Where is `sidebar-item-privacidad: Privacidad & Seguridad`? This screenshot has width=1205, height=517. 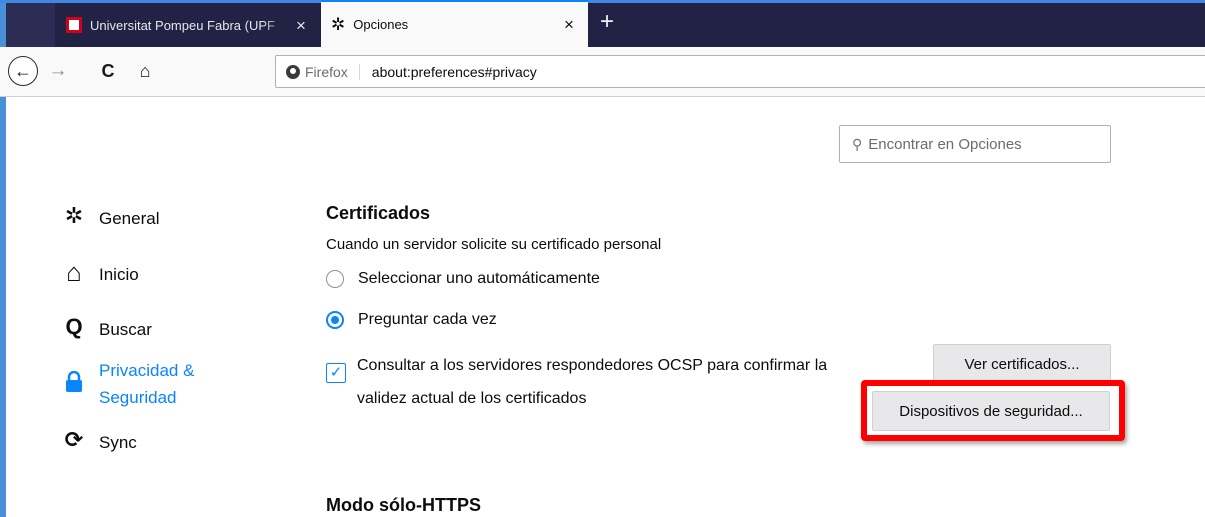 sidebar-item-privacidad: Privacidad & Seguridad is located at coordinates (127, 384).